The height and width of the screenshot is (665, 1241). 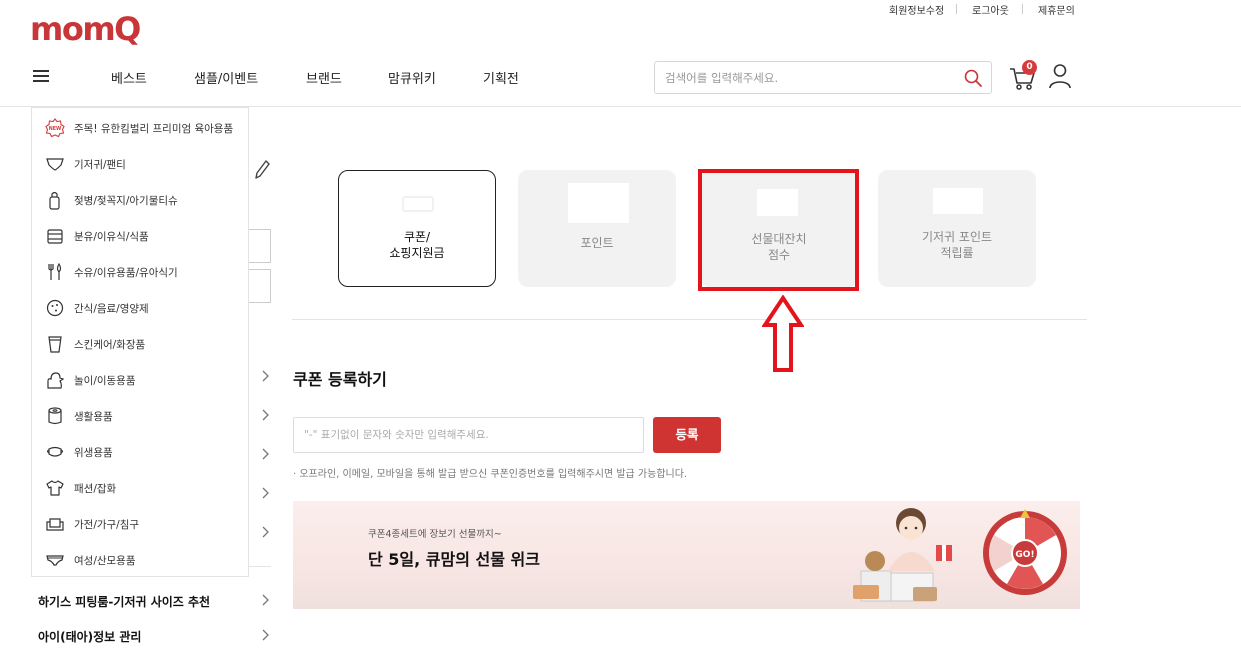 What do you see at coordinates (1060, 76) in the screenshot?
I see `user-icon` at bounding box center [1060, 76].